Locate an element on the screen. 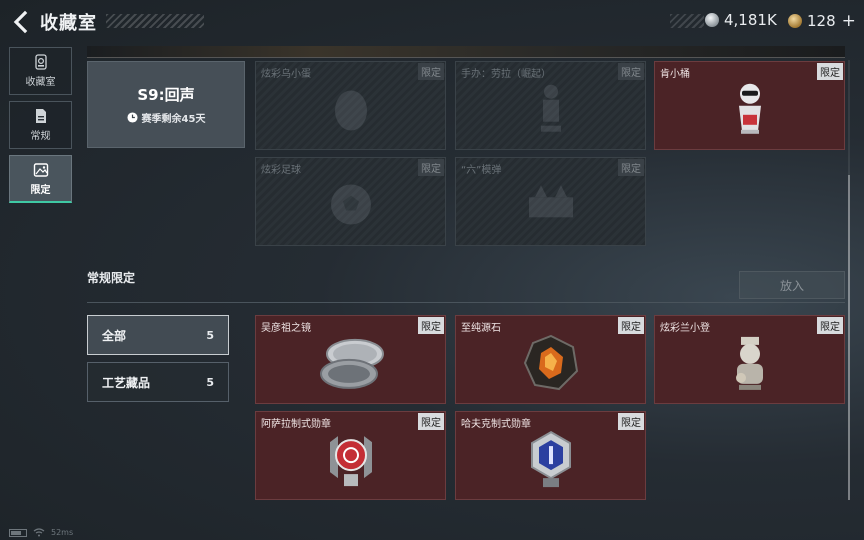 This screenshot has width=864, height=540. nav-item-limited: 限定 is located at coordinates (40, 179).